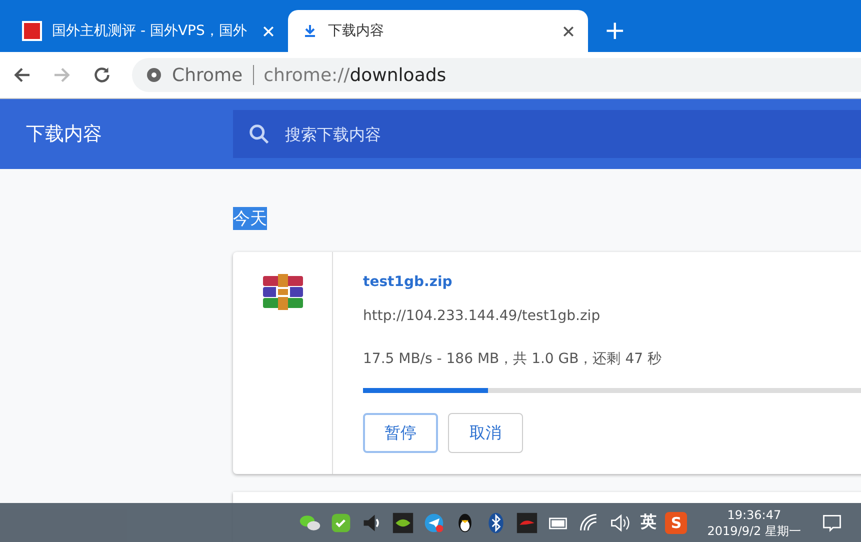 Image resolution: width=861 pixels, height=542 pixels. What do you see at coordinates (568, 31) in the screenshot?
I see `close-icon` at bounding box center [568, 31].